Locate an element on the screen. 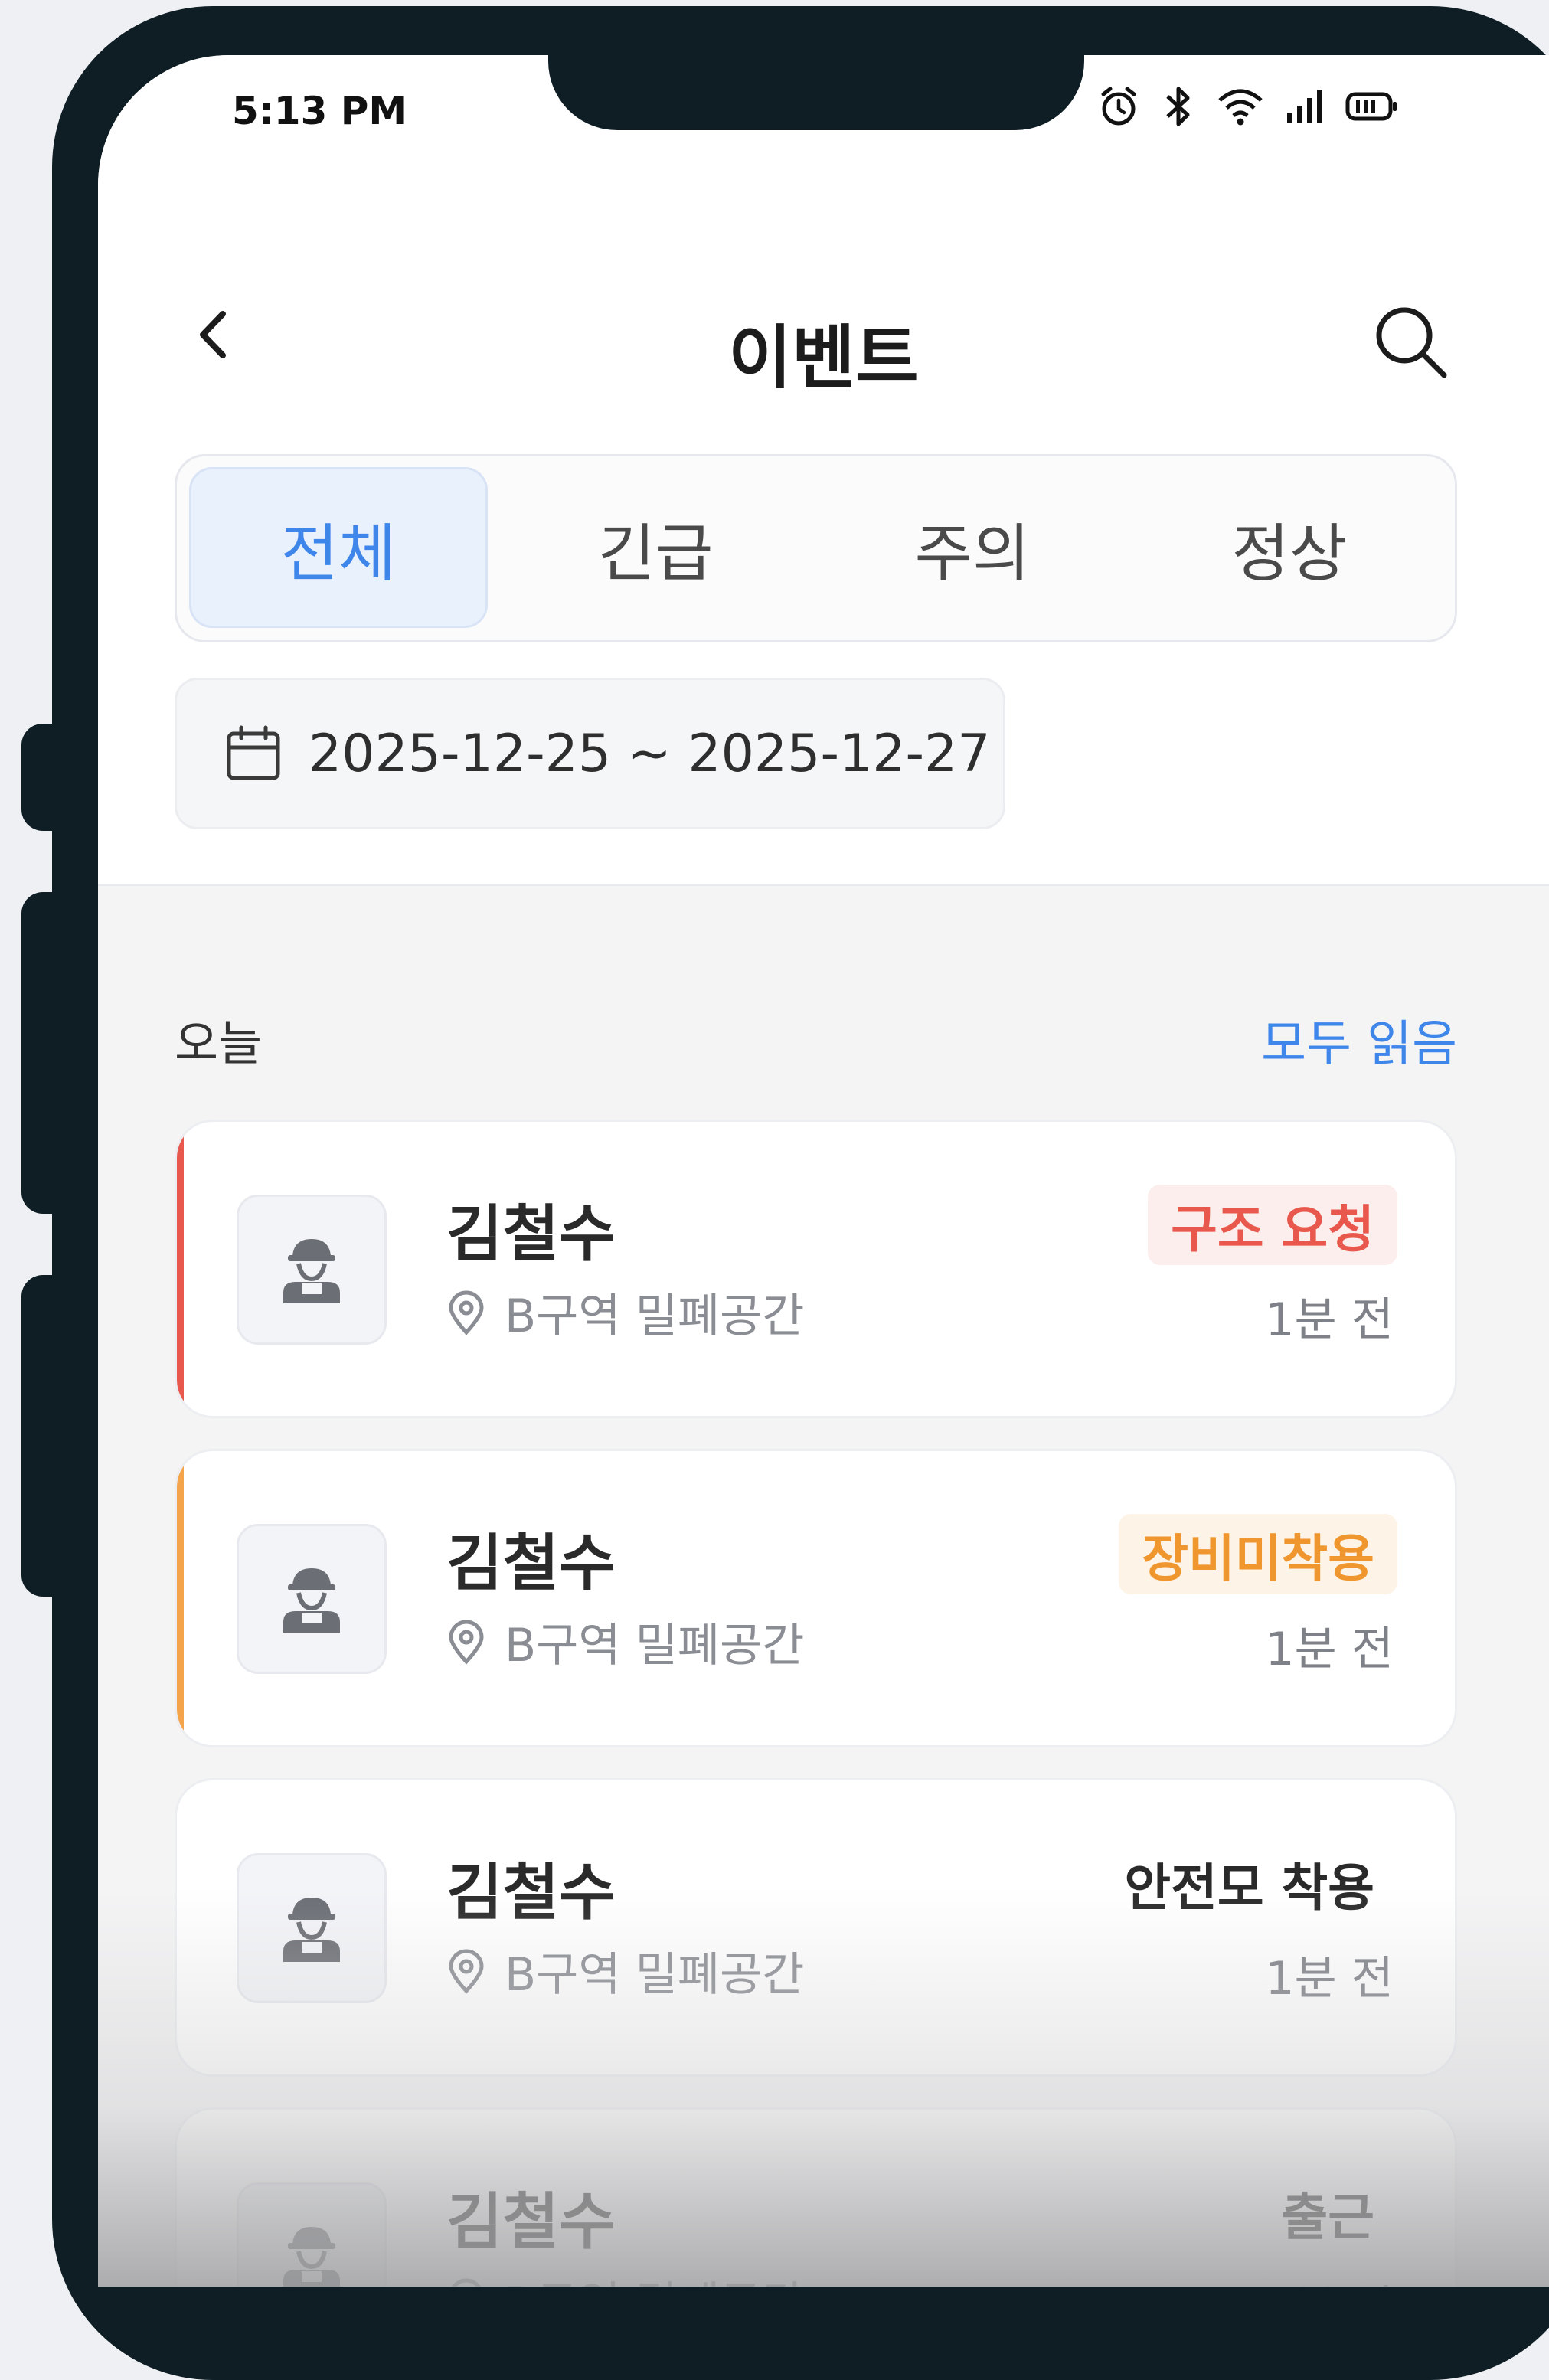  tab-normal: 정상 is located at coordinates (1289, 547).